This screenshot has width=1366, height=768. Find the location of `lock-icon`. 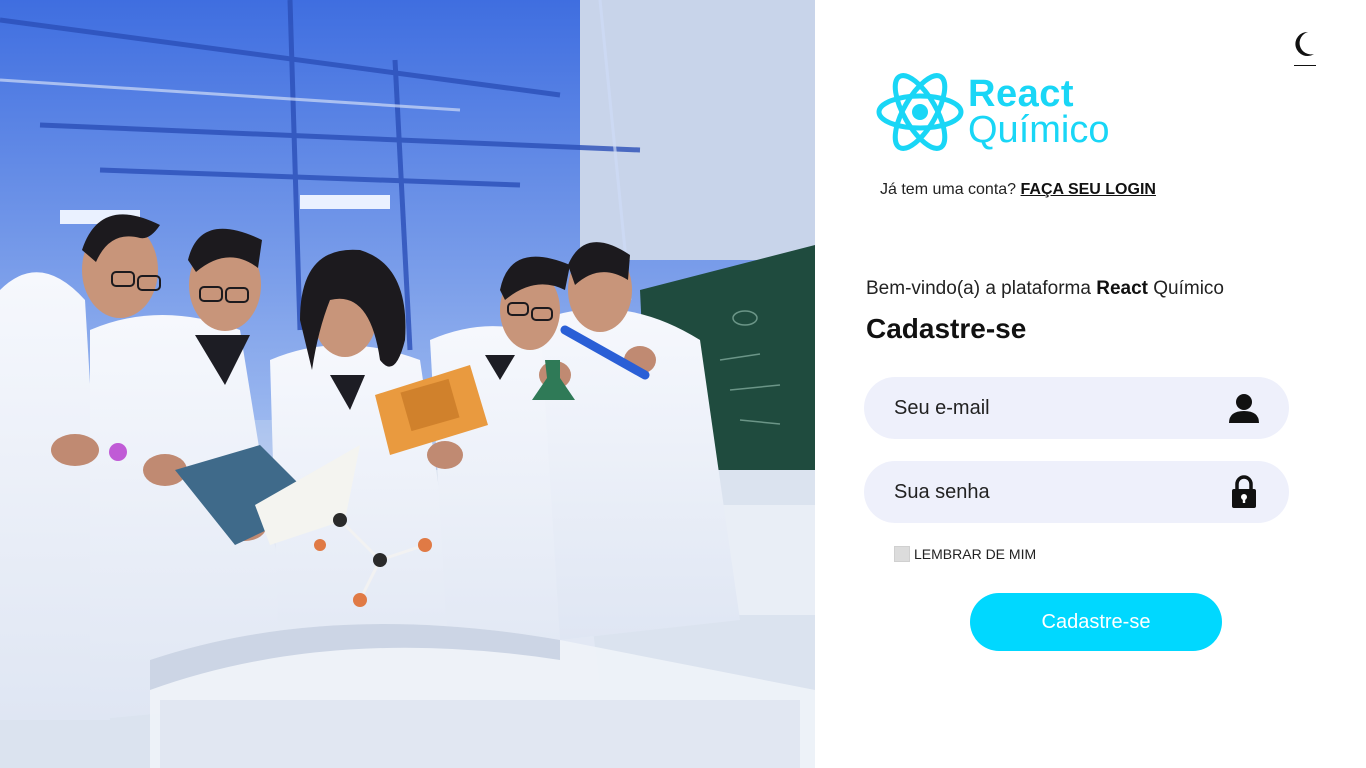

lock-icon is located at coordinates (1244, 492).